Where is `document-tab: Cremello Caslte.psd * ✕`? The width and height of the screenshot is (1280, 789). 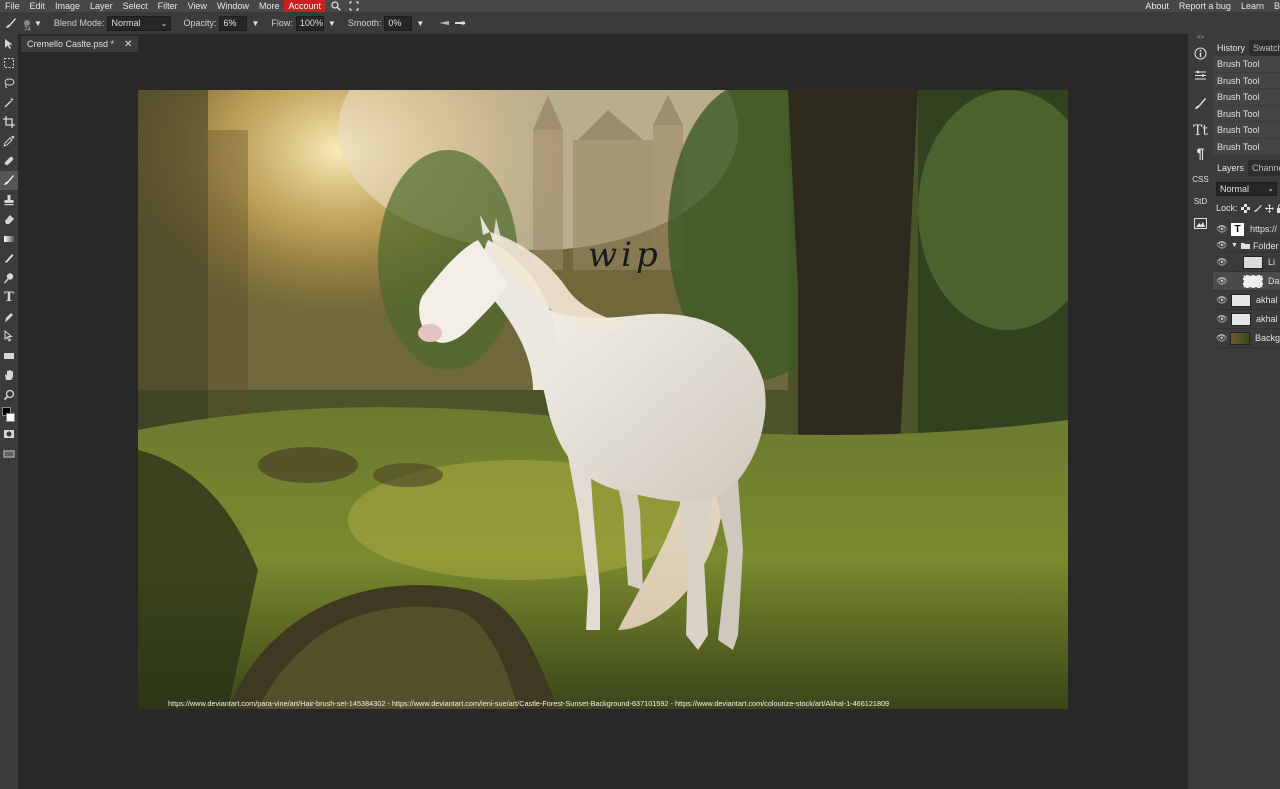 document-tab: Cremello Caslte.psd * ✕ is located at coordinates (80, 44).